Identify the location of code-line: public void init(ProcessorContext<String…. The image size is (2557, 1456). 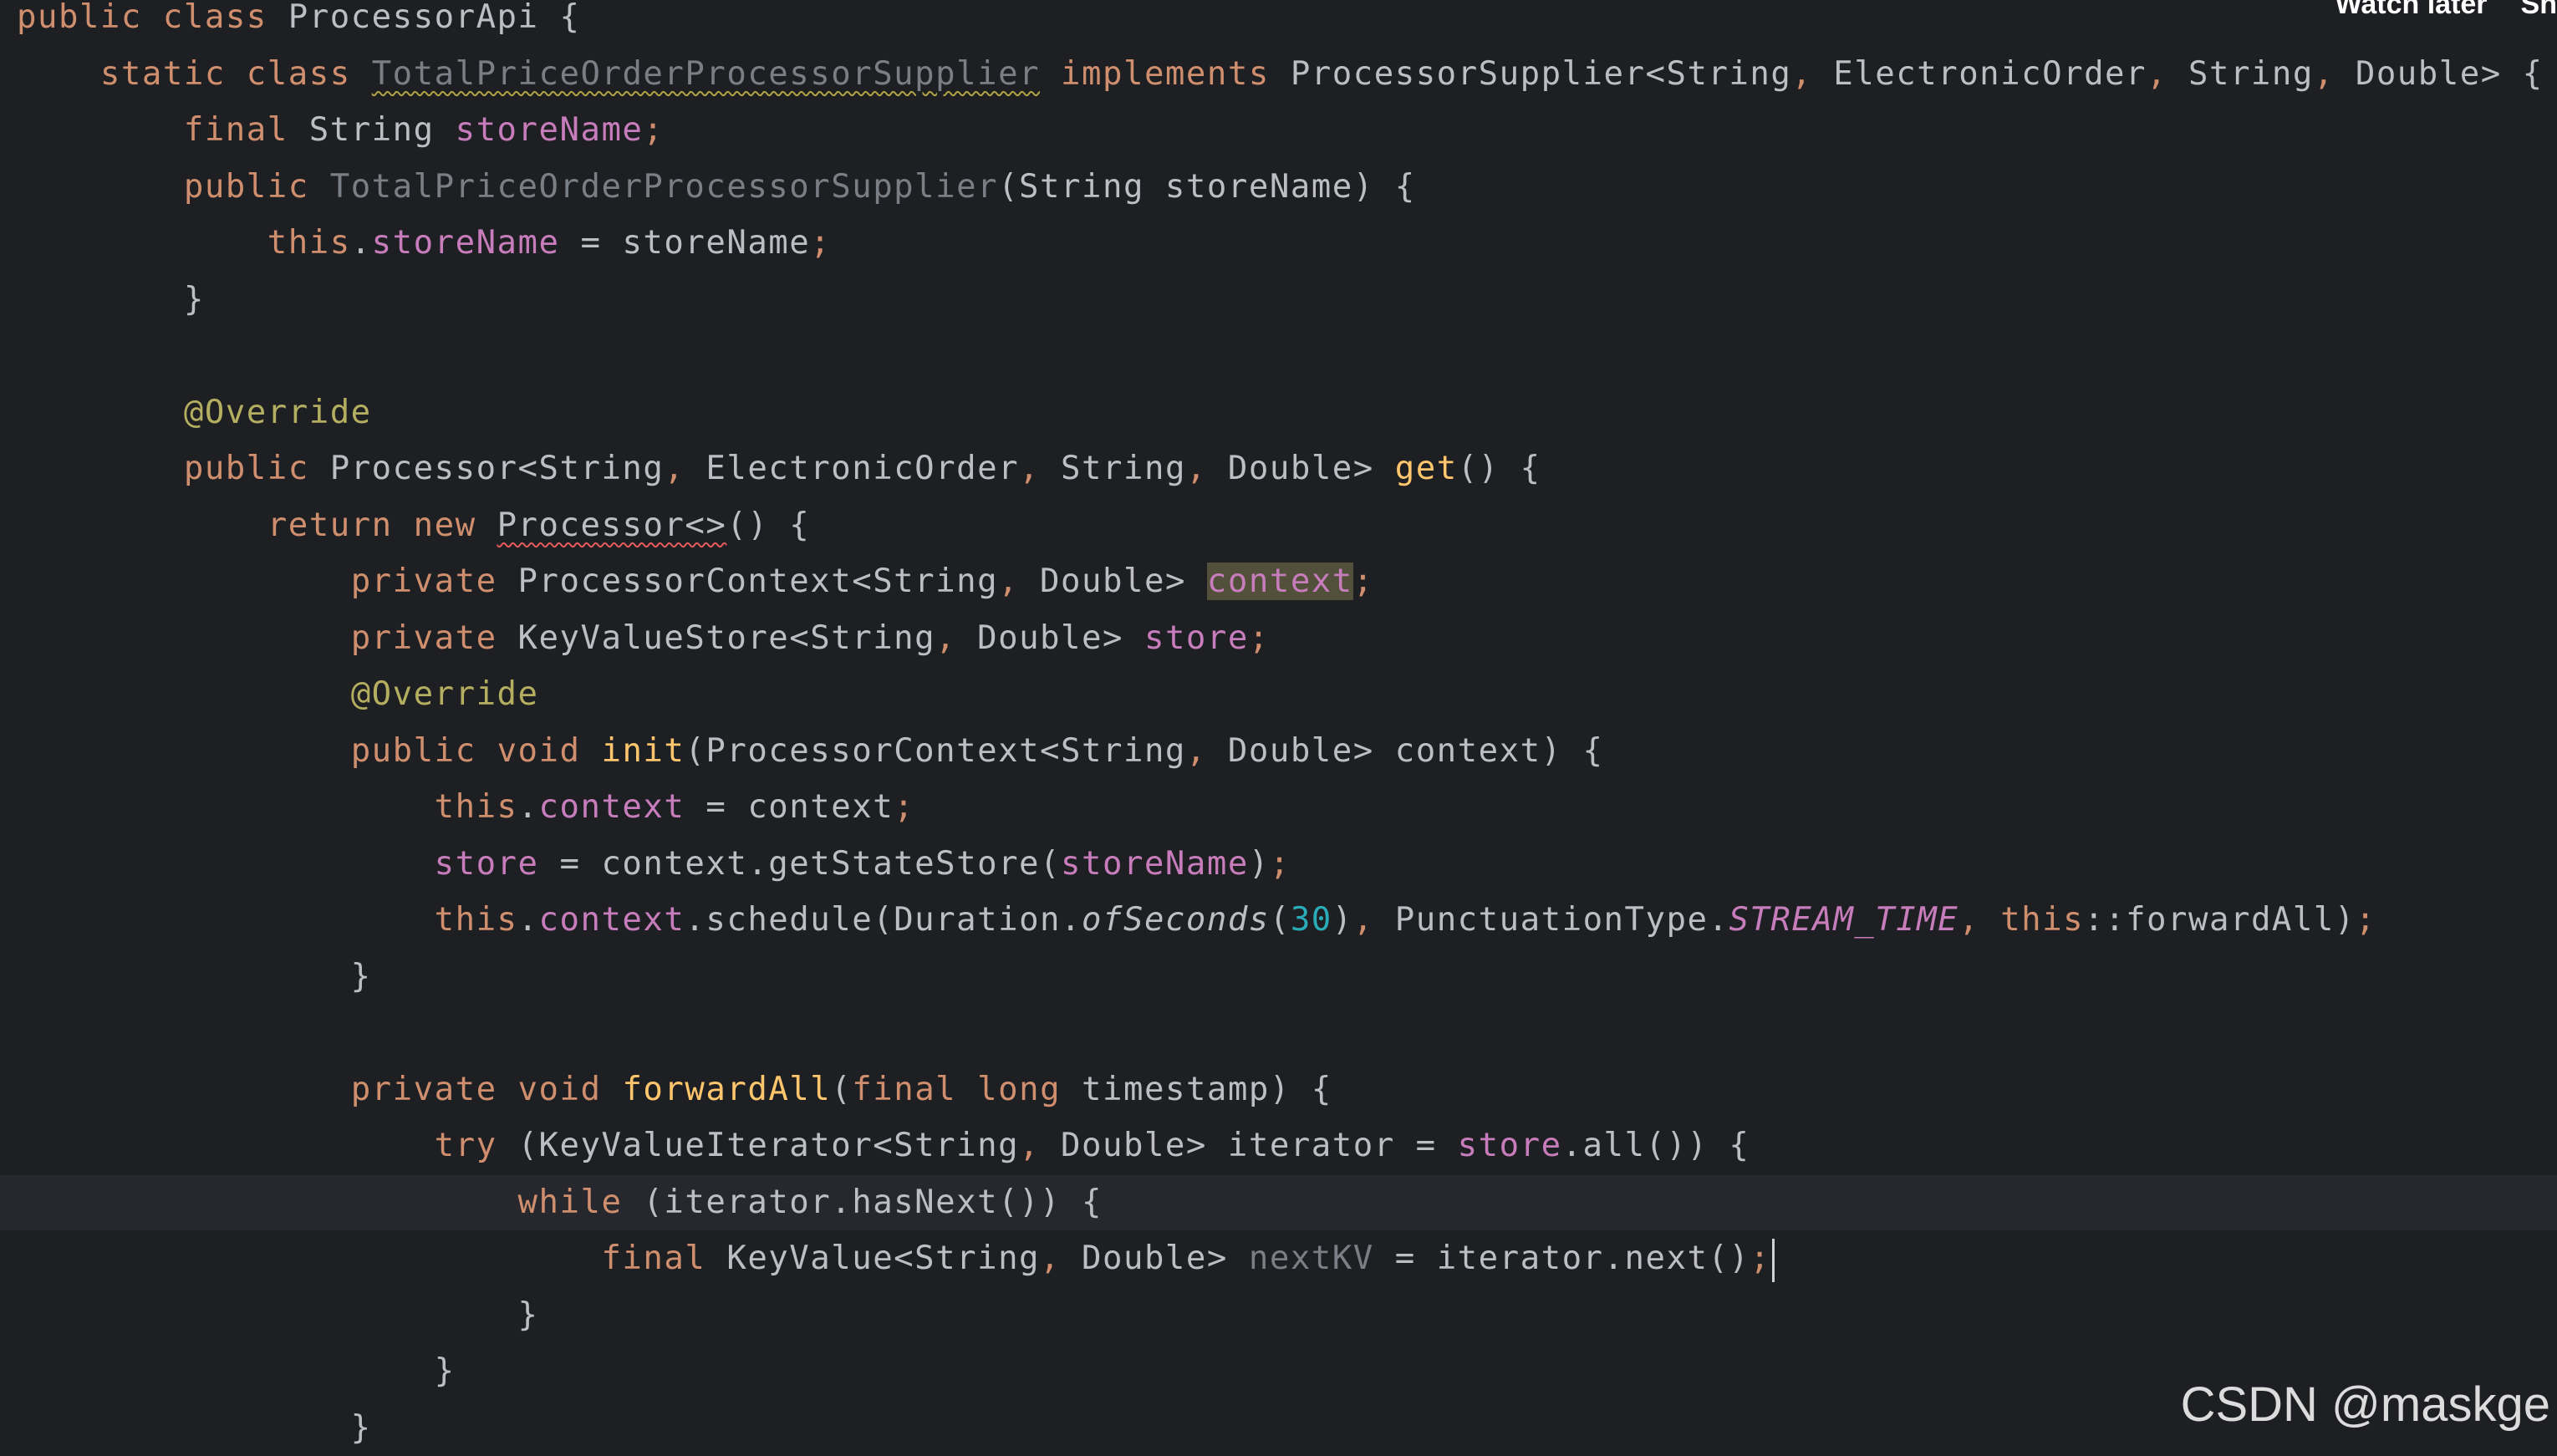
(811, 751).